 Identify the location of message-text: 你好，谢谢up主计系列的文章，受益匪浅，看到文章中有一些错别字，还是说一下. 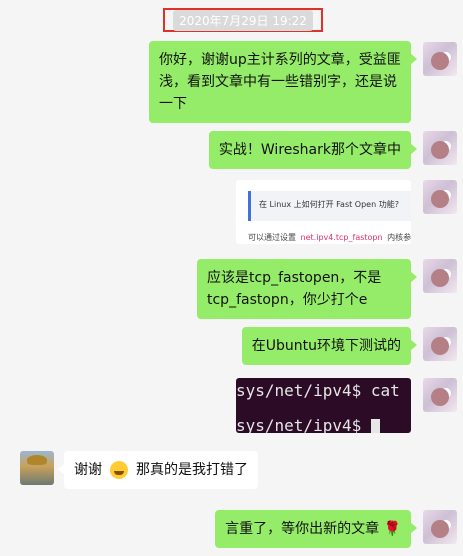
(280, 82).